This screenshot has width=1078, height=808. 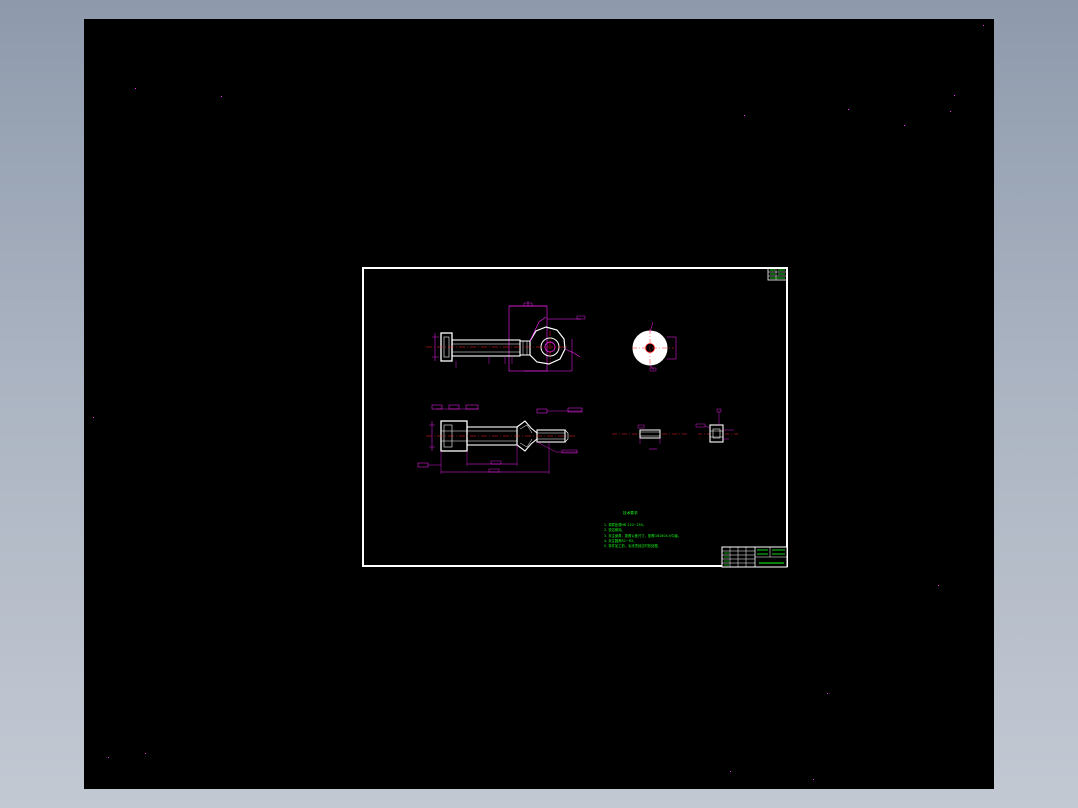 What do you see at coordinates (630, 513) in the screenshot?
I see `technical-requirements-title: 技术要求` at bounding box center [630, 513].